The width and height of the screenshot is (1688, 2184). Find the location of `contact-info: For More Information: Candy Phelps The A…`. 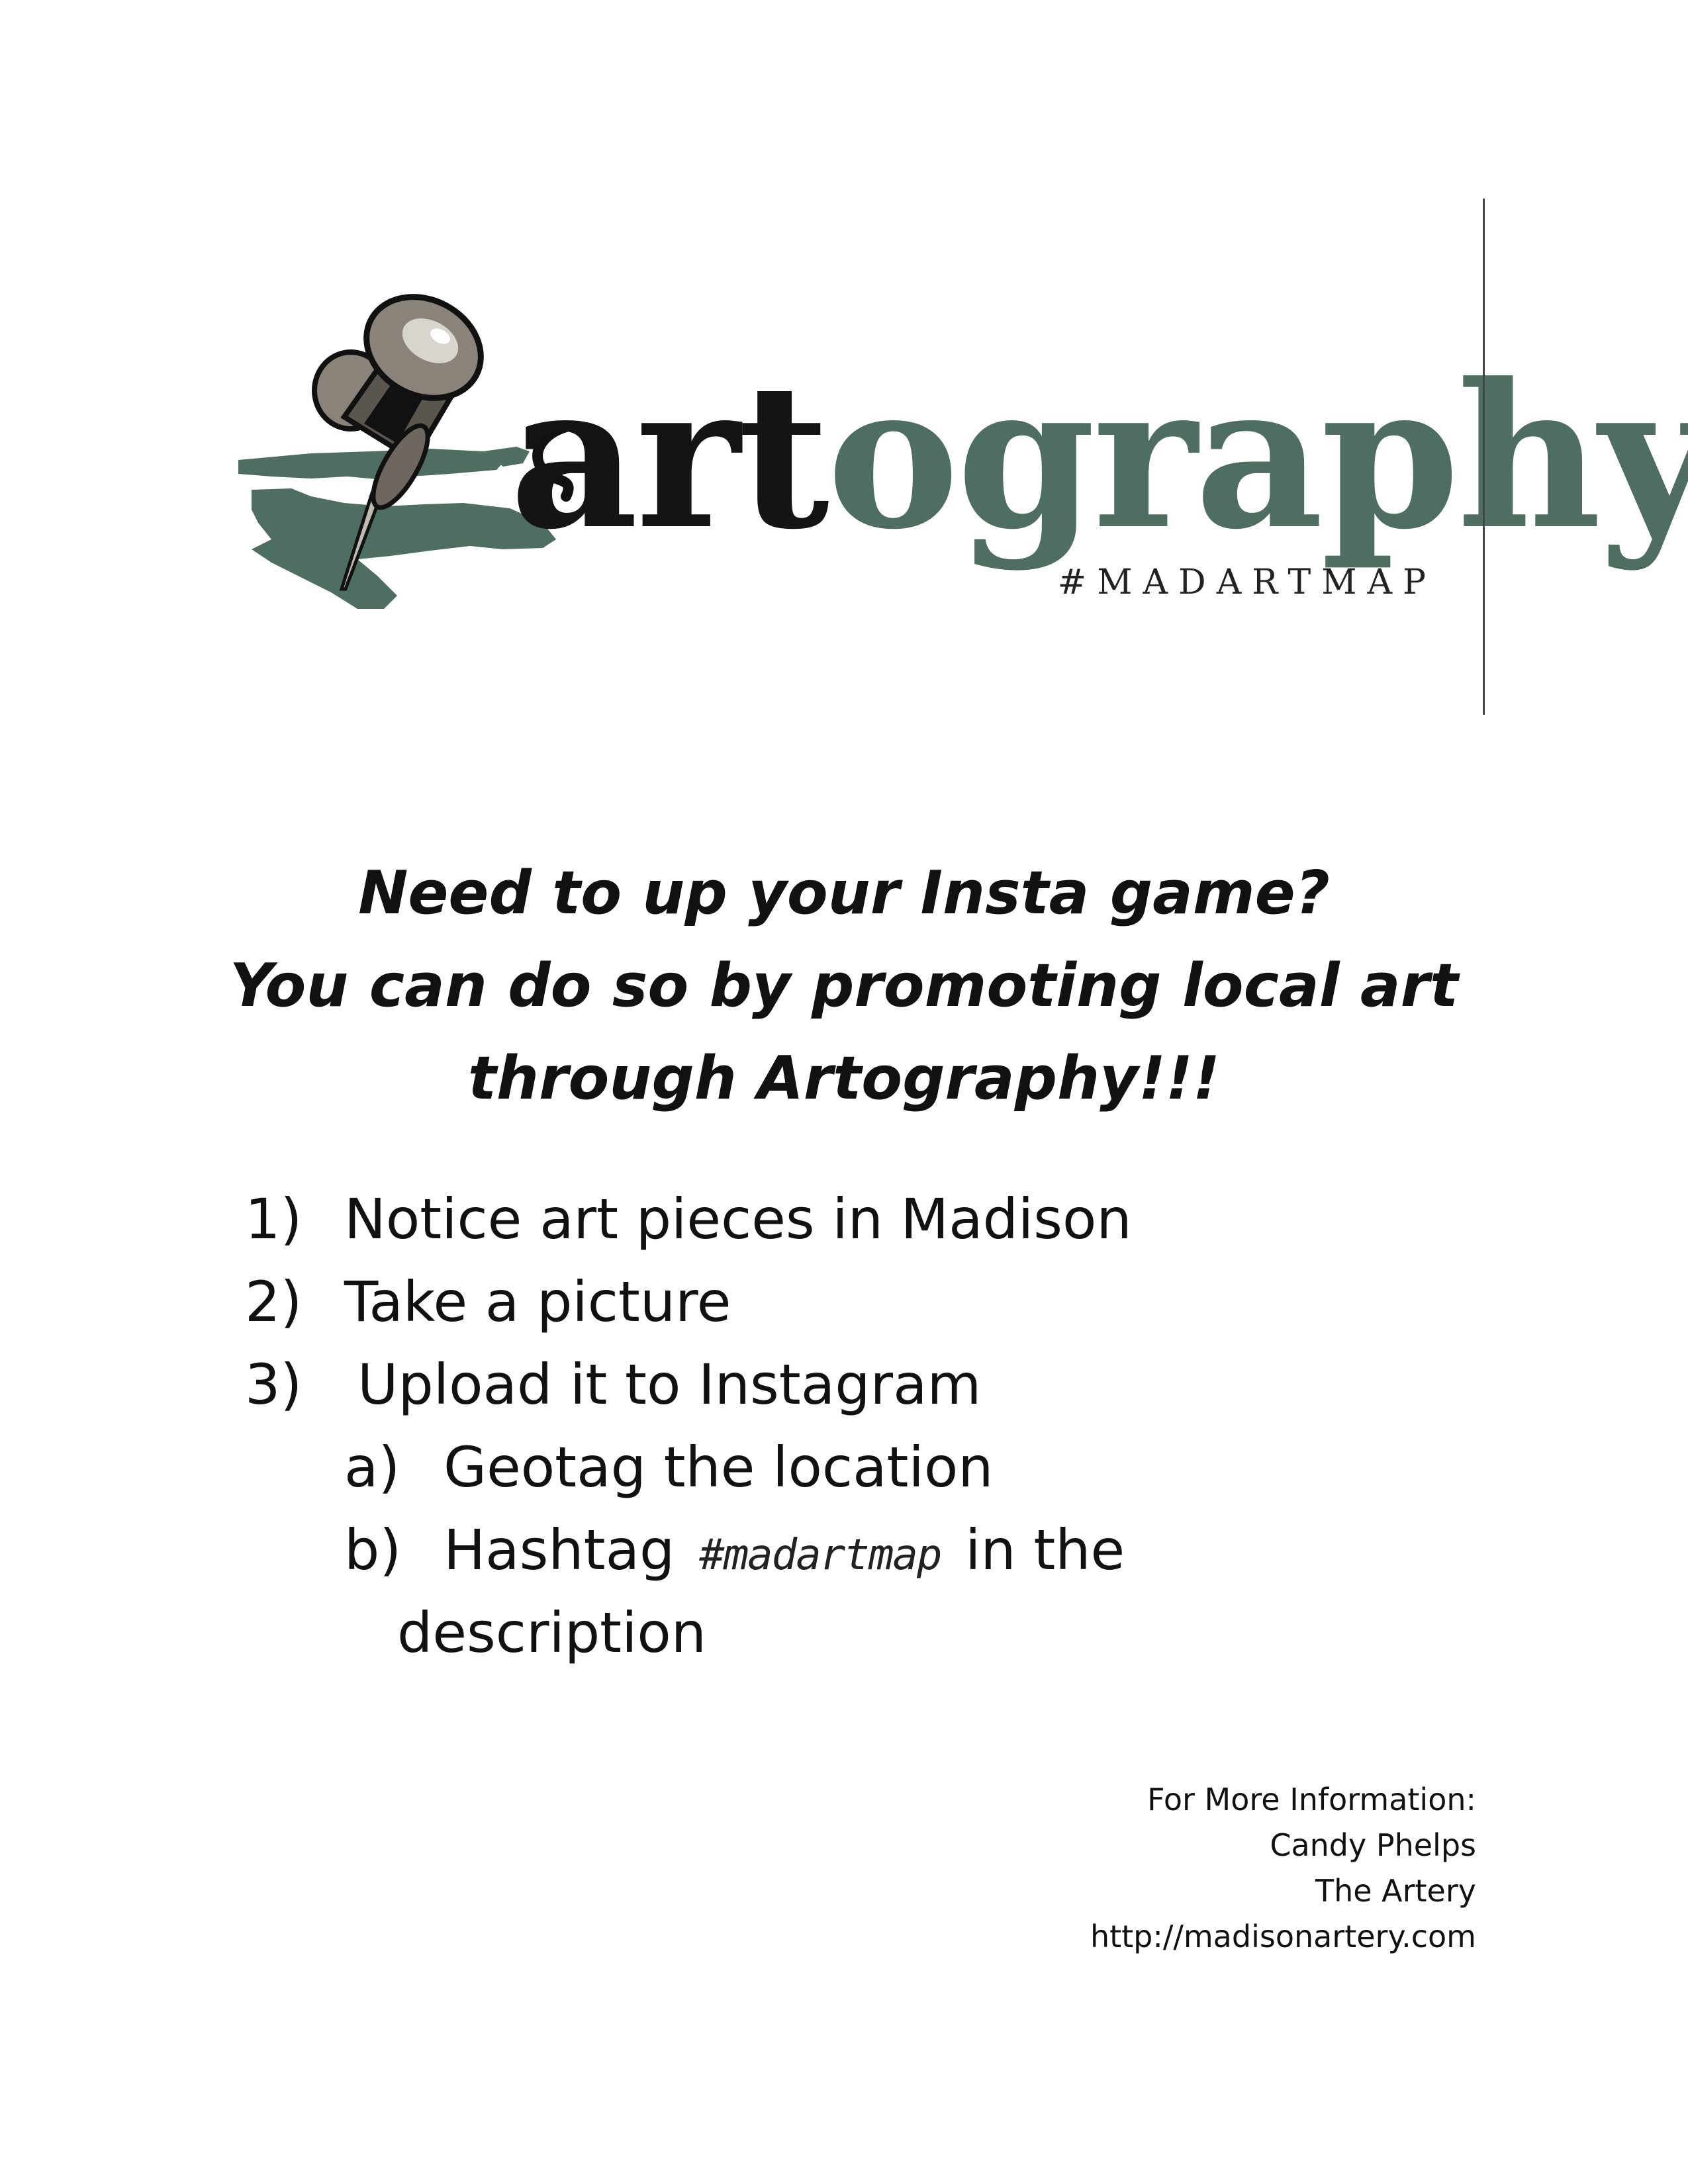

contact-info: For More Information: Candy Phelps The A… is located at coordinates (1283, 1868).